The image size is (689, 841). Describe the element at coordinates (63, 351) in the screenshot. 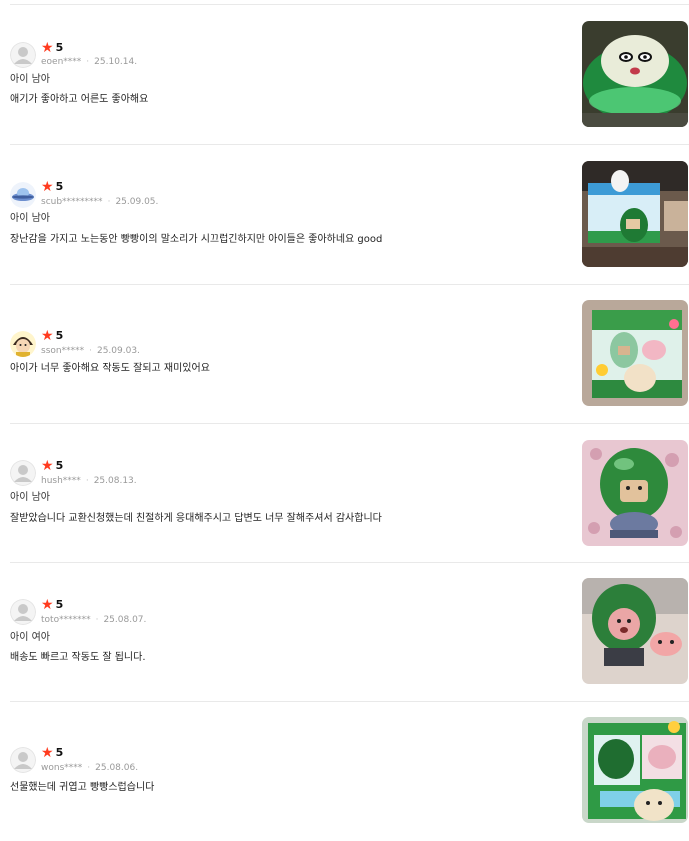

I see `user-id: sson*****` at that location.